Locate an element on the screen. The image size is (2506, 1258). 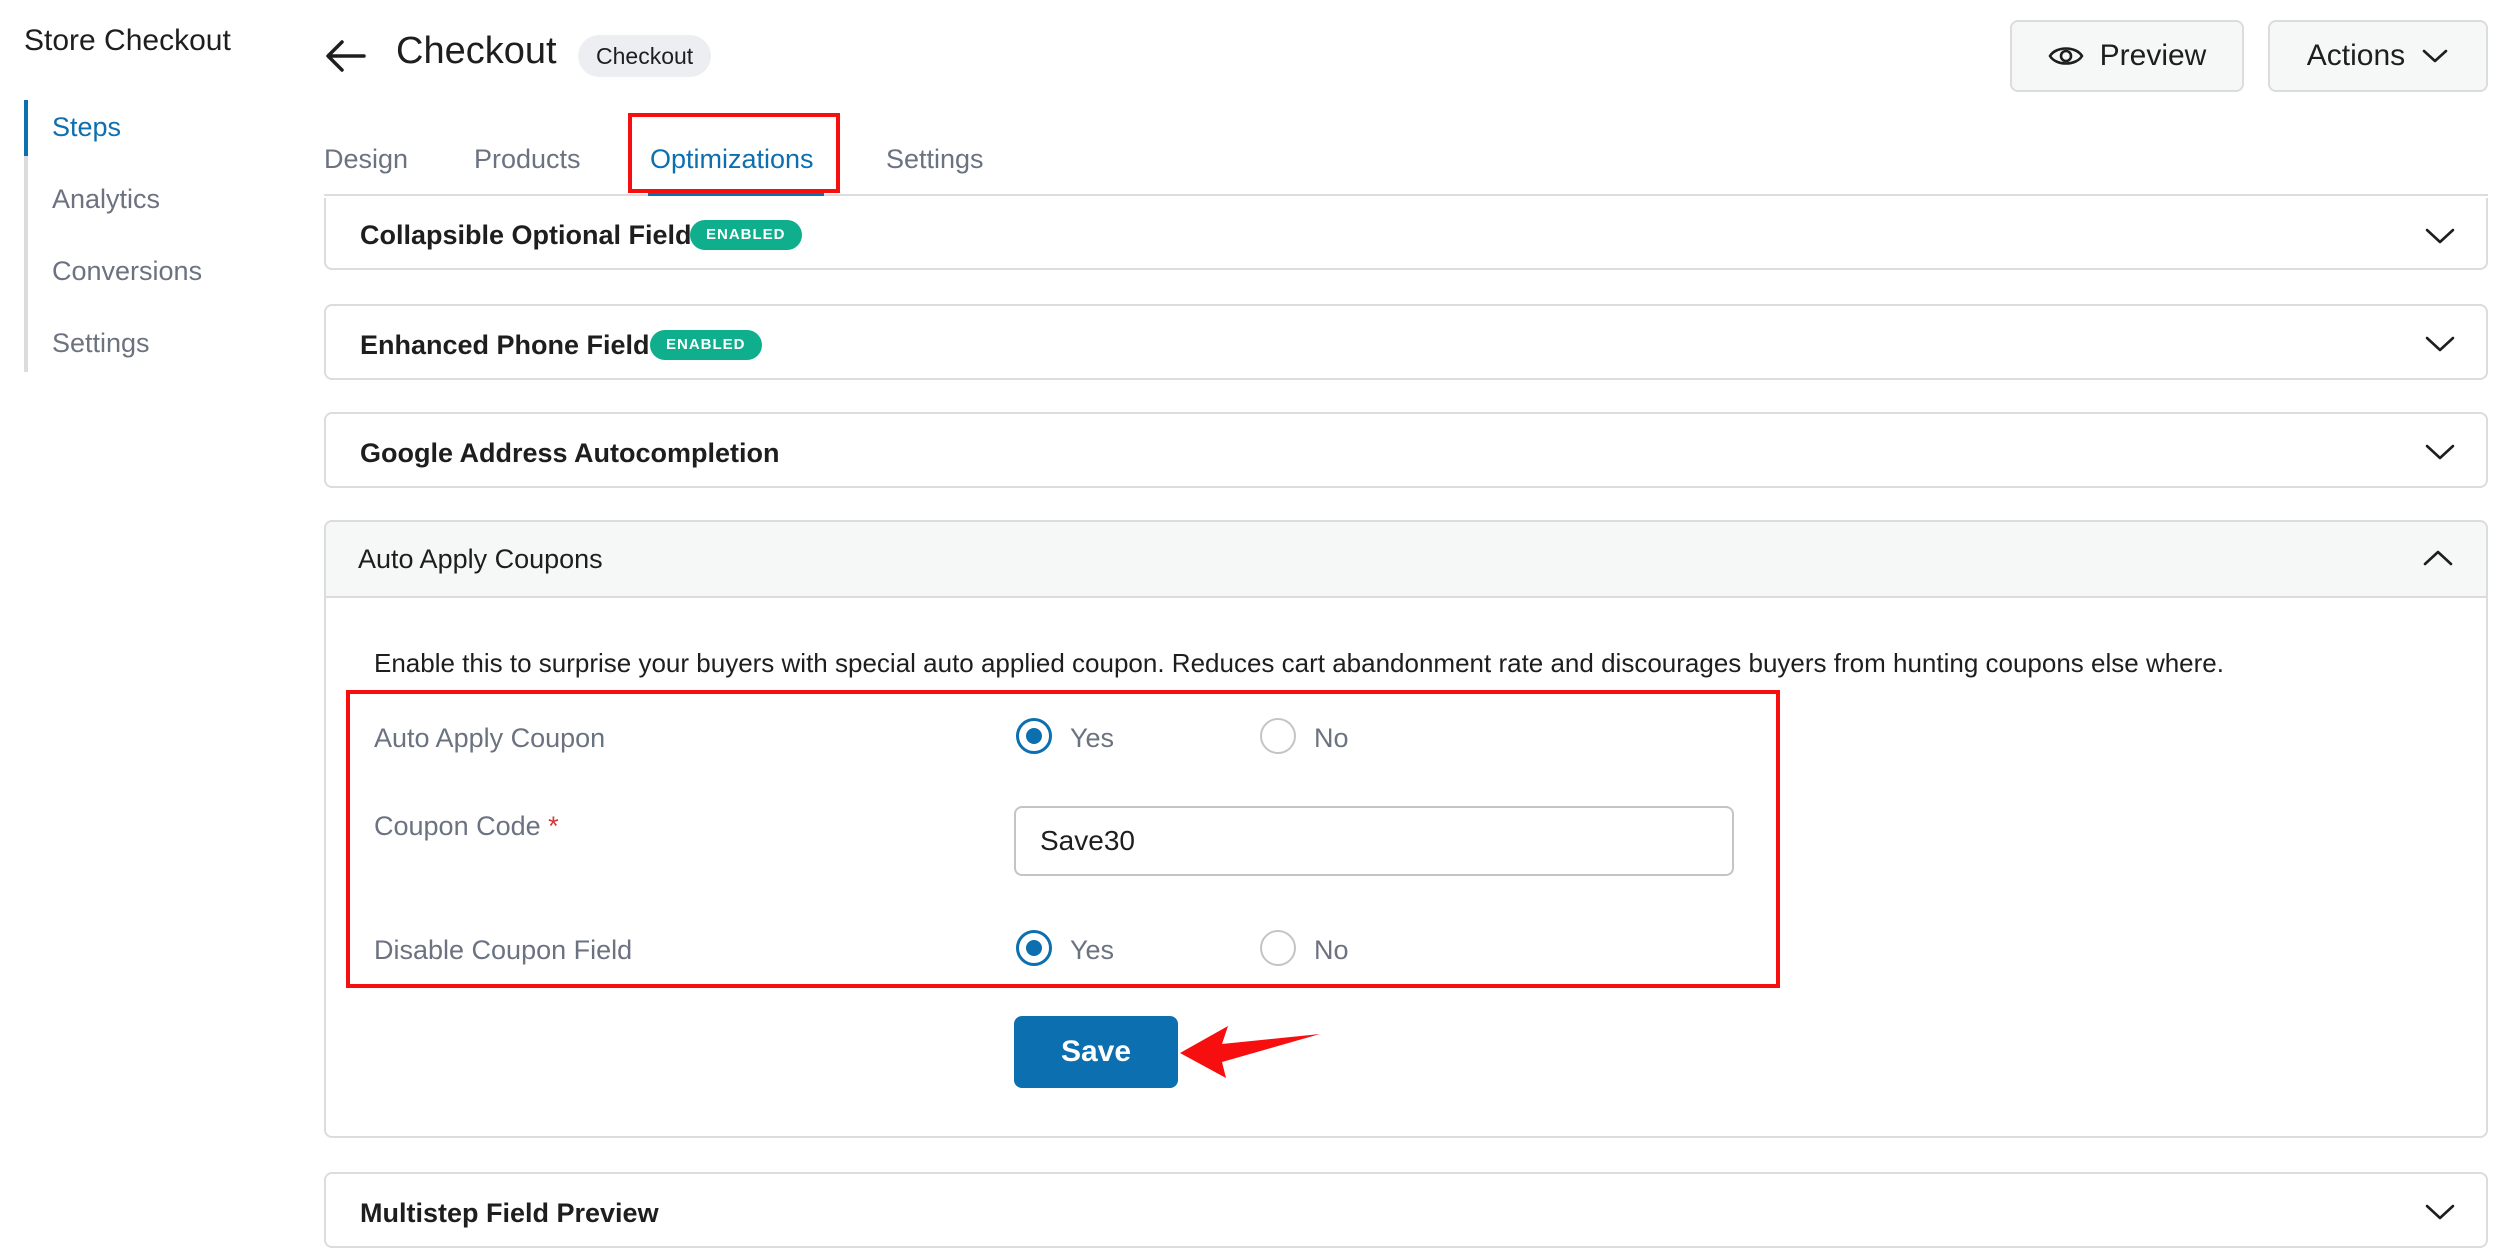
sidebar-item-steps: Steps is located at coordinates (86, 127).